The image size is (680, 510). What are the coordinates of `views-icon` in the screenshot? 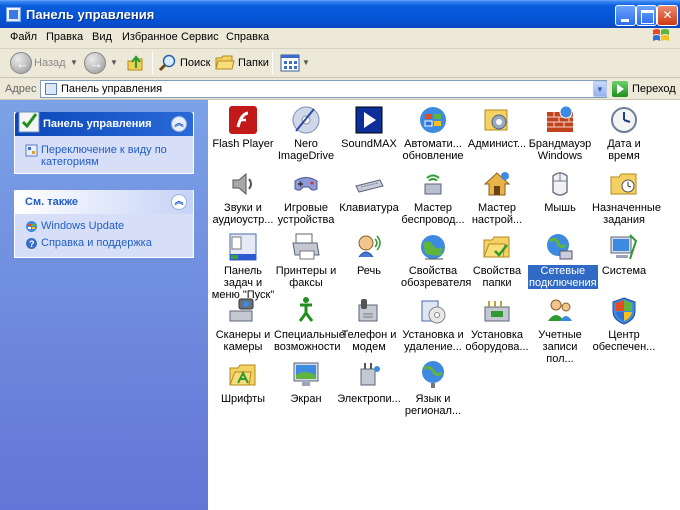 It's located at (290, 63).